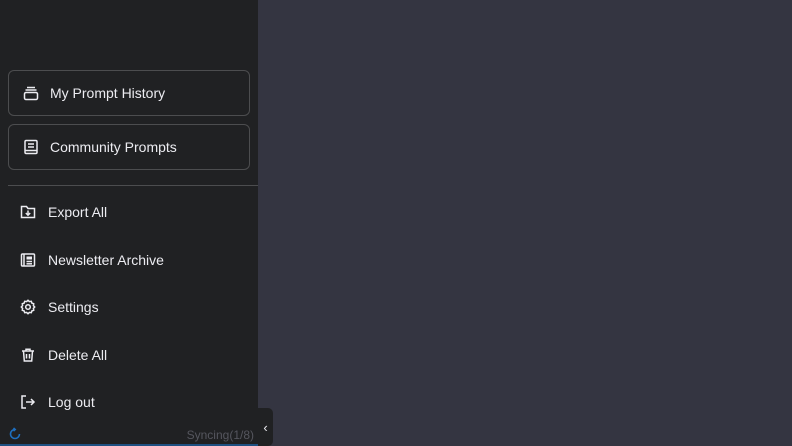 Image resolution: width=792 pixels, height=446 pixels. I want to click on log-out-label: Log out, so click(71, 402).